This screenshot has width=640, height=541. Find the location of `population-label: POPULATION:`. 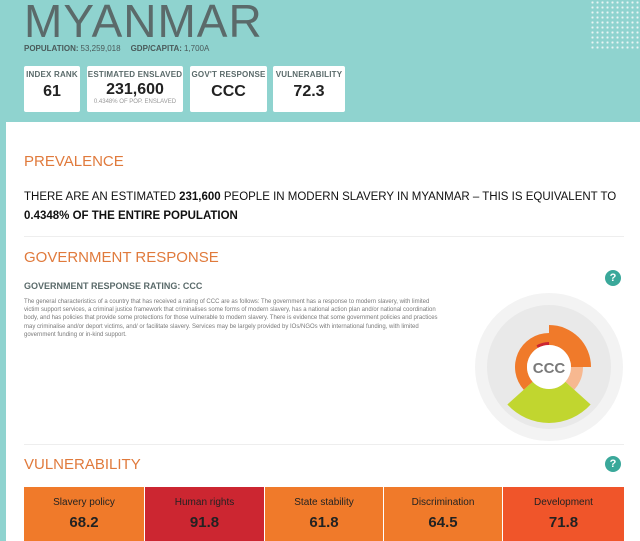

population-label: POPULATION: is located at coordinates (51, 48).